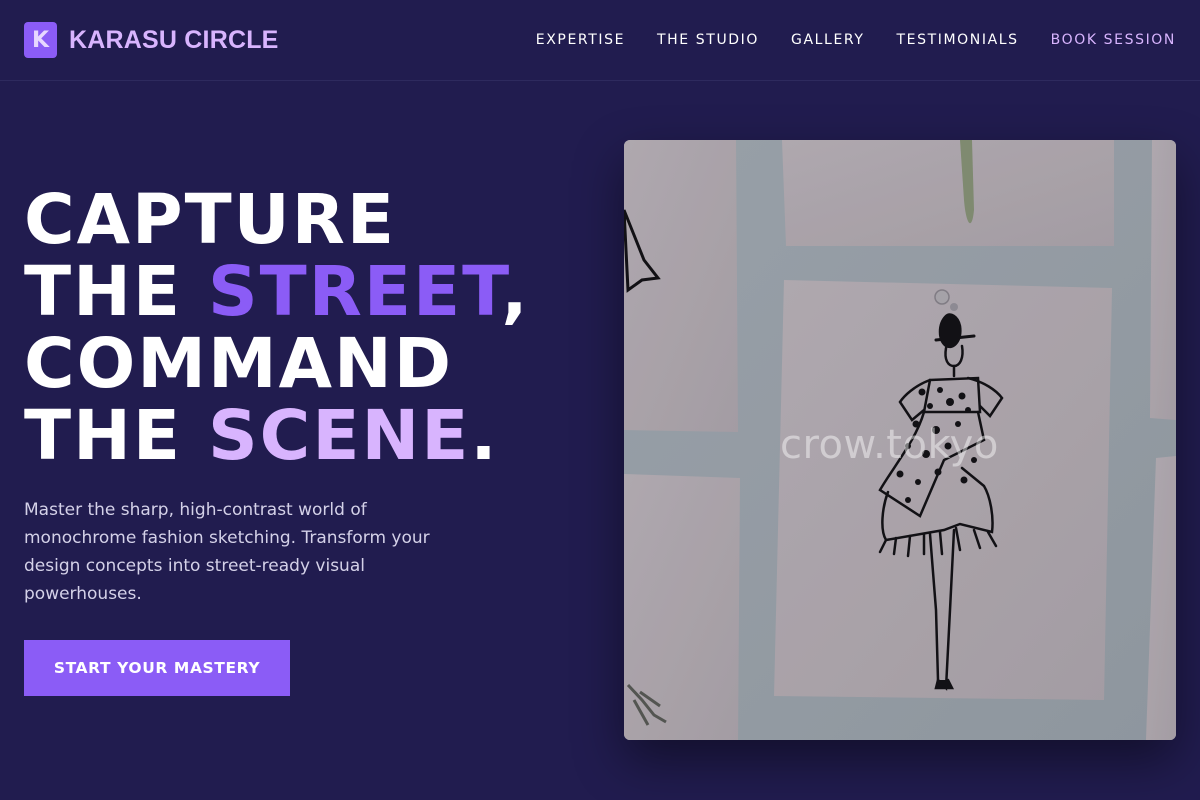  I want to click on headline-highlight-street: STREET, so click(354, 292).